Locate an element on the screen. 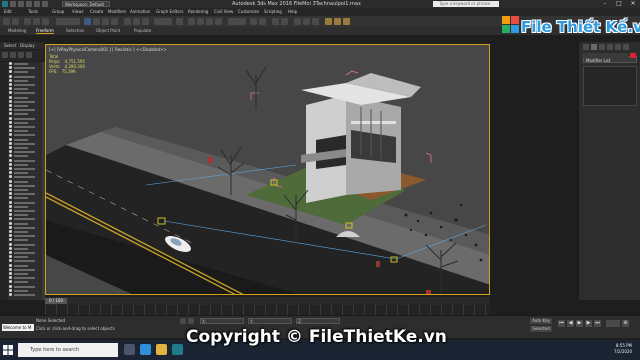 The height and width of the screenshot is (360, 640). scene-explorer-display-menu: Display is located at coordinates (27, 45).